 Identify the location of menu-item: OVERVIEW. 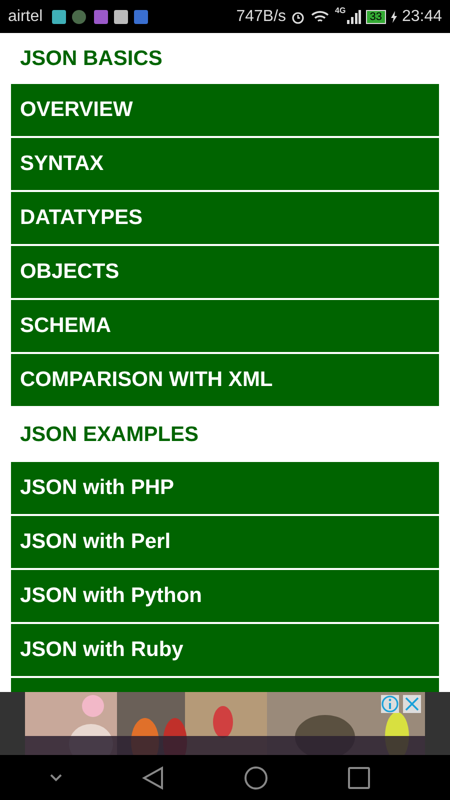
(225, 110).